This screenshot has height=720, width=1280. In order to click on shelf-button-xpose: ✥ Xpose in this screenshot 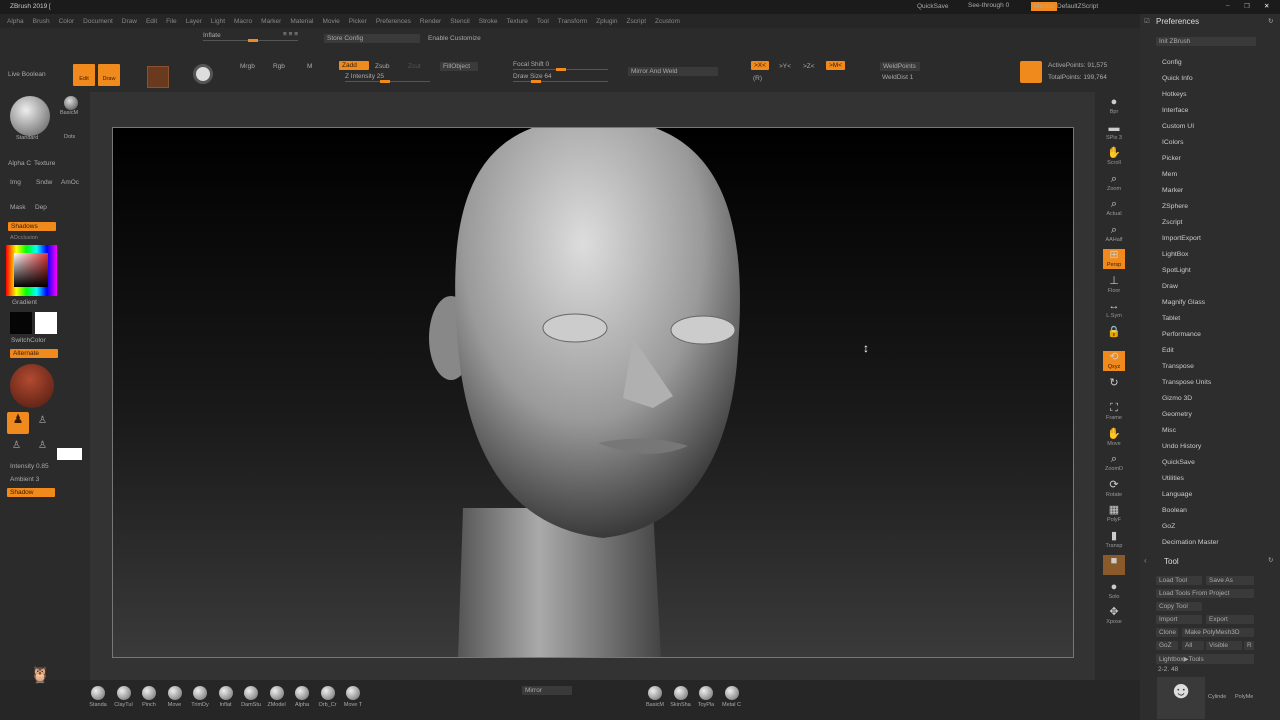, I will do `click(1114, 616)`.